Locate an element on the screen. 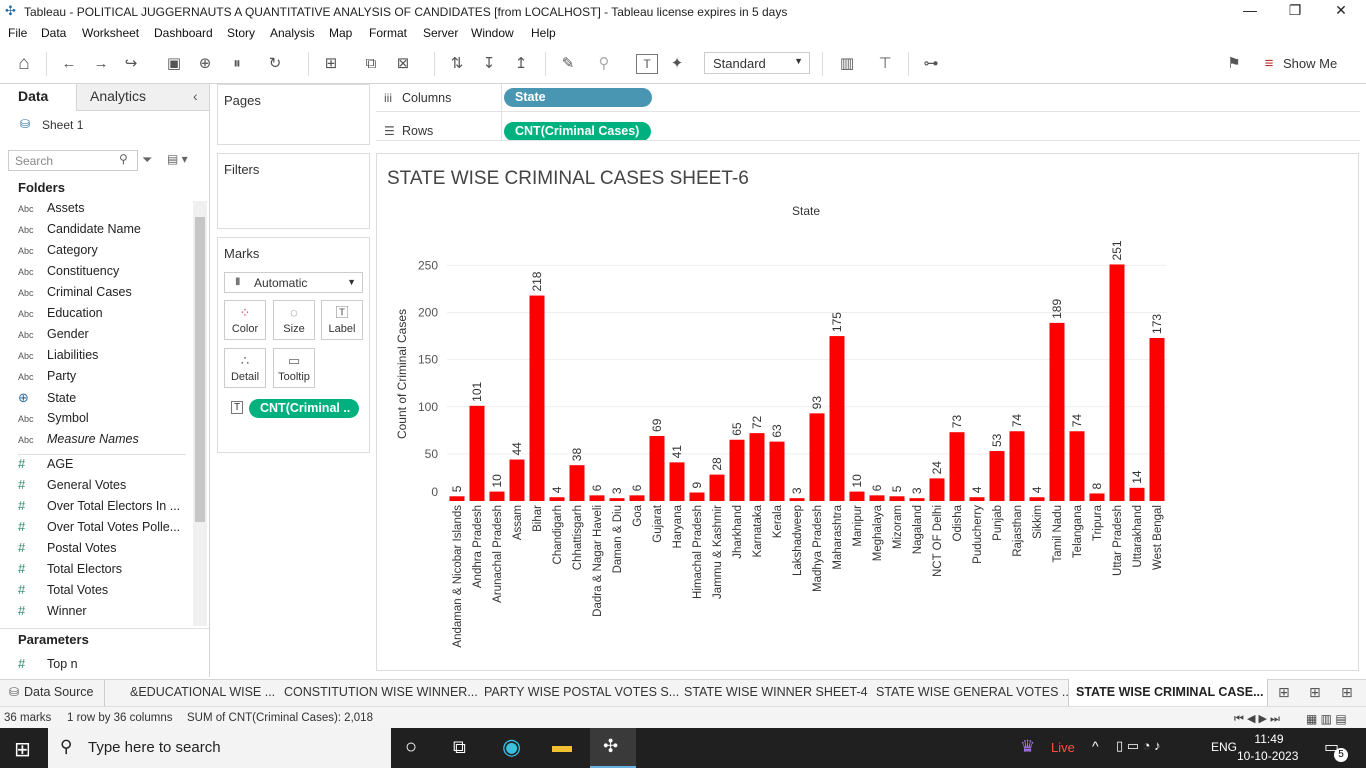  language-indicator: ENG is located at coordinates (1224, 747).